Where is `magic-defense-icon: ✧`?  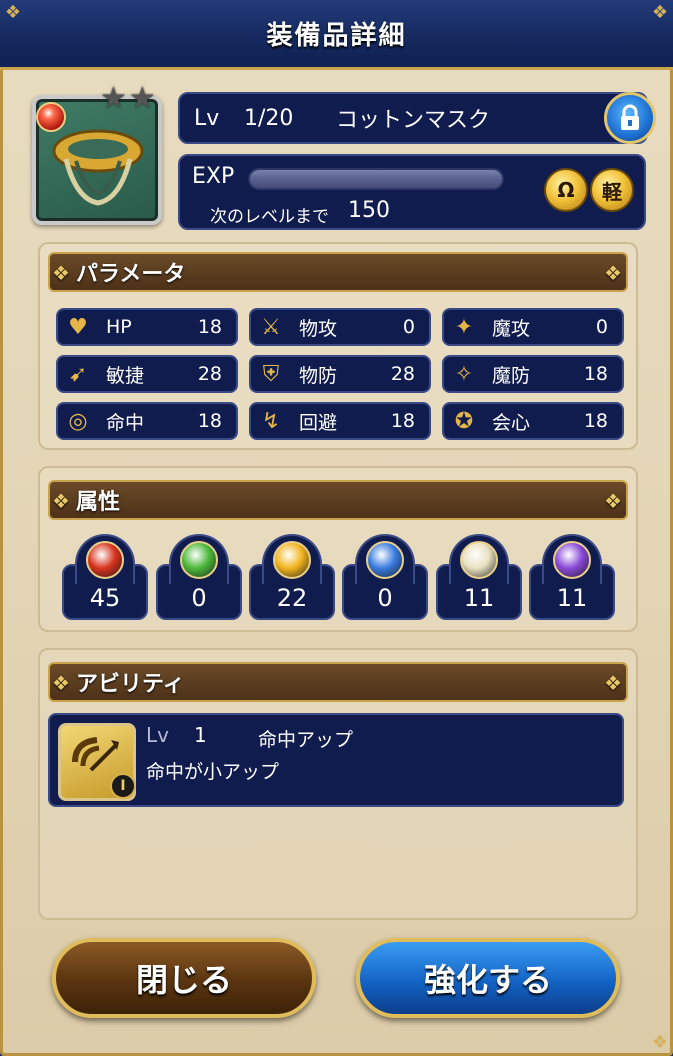
magic-defense-icon: ✧ is located at coordinates (464, 374).